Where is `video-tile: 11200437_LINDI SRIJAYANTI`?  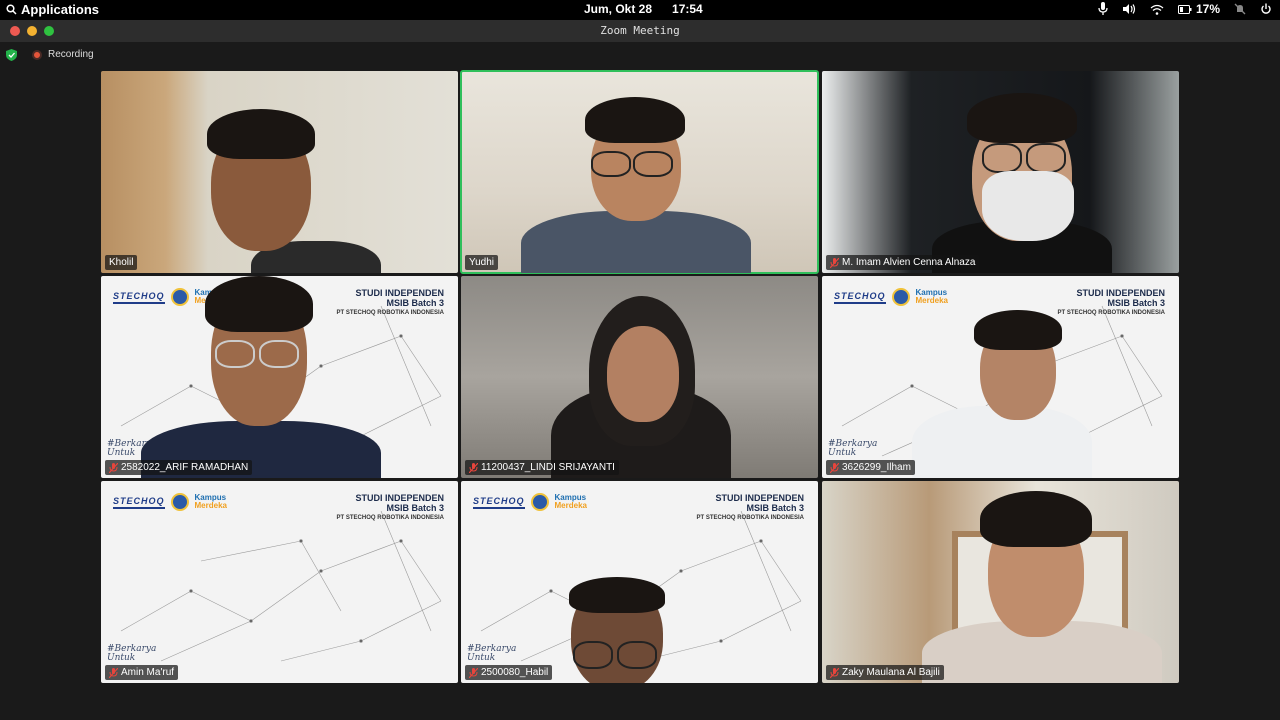 video-tile: 11200437_LINDI SRIJAYANTI is located at coordinates (639, 377).